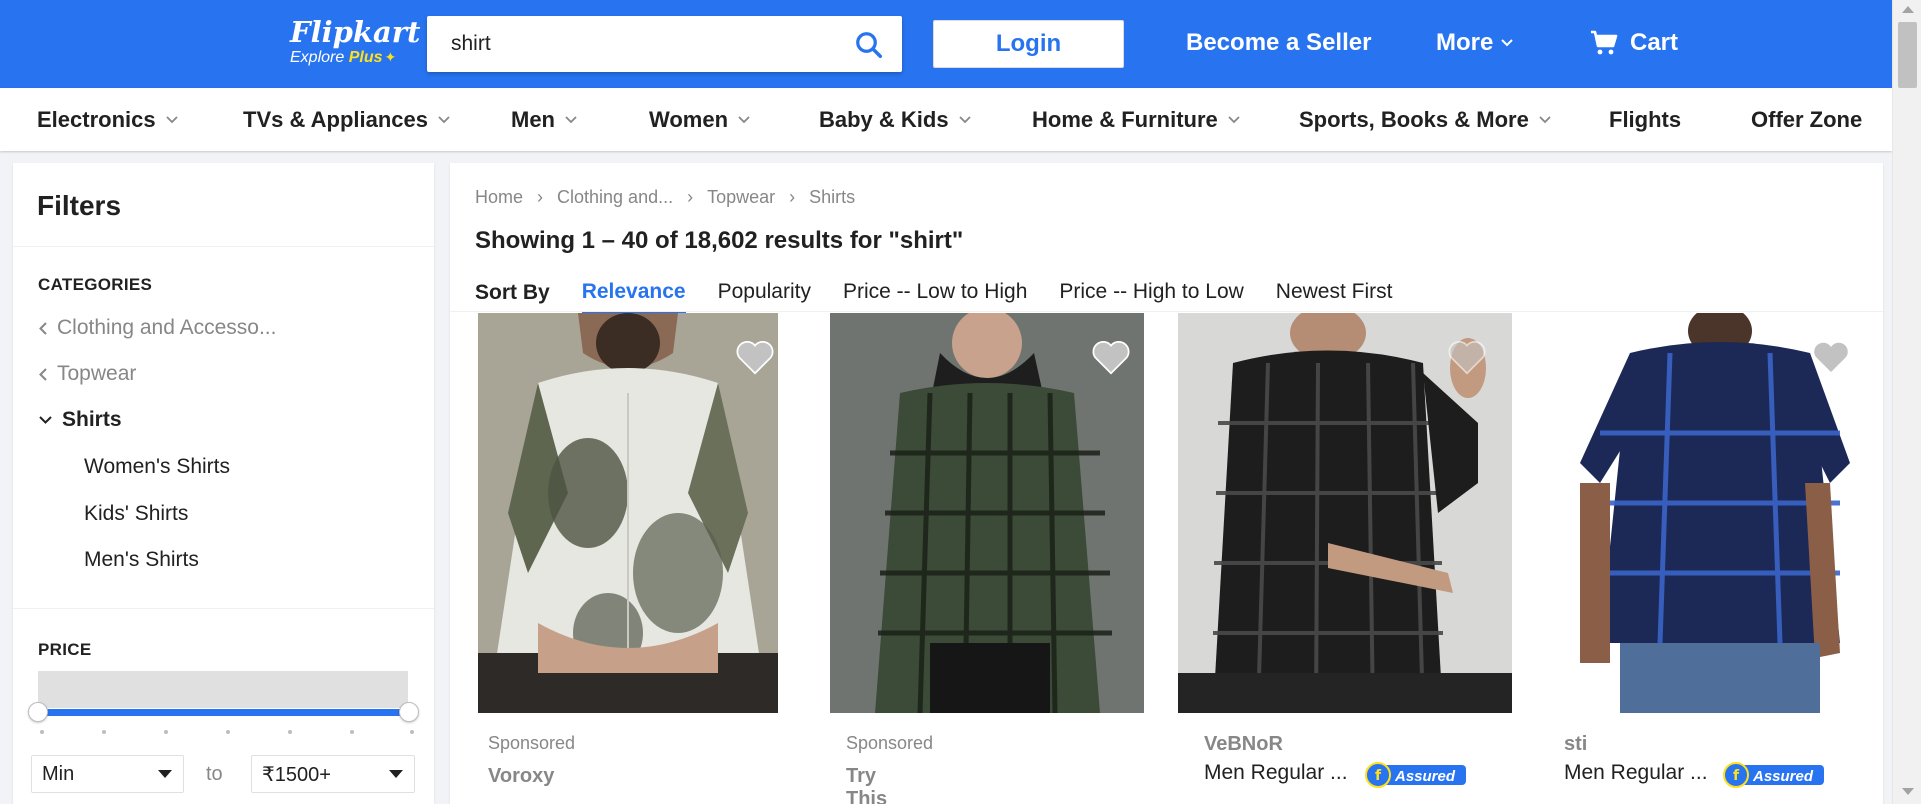 This screenshot has width=1921, height=804. What do you see at coordinates (764, 297) in the screenshot?
I see `sort-popularity: Popularity` at bounding box center [764, 297].